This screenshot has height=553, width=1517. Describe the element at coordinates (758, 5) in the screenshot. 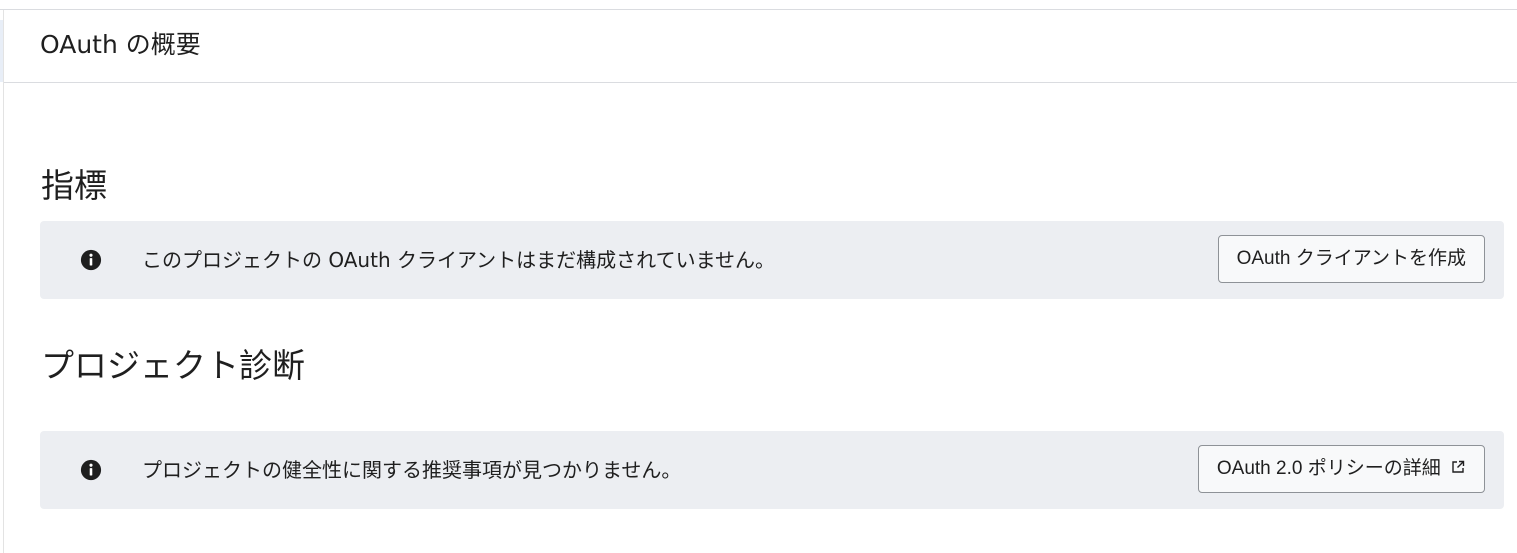

I see `top-border` at that location.